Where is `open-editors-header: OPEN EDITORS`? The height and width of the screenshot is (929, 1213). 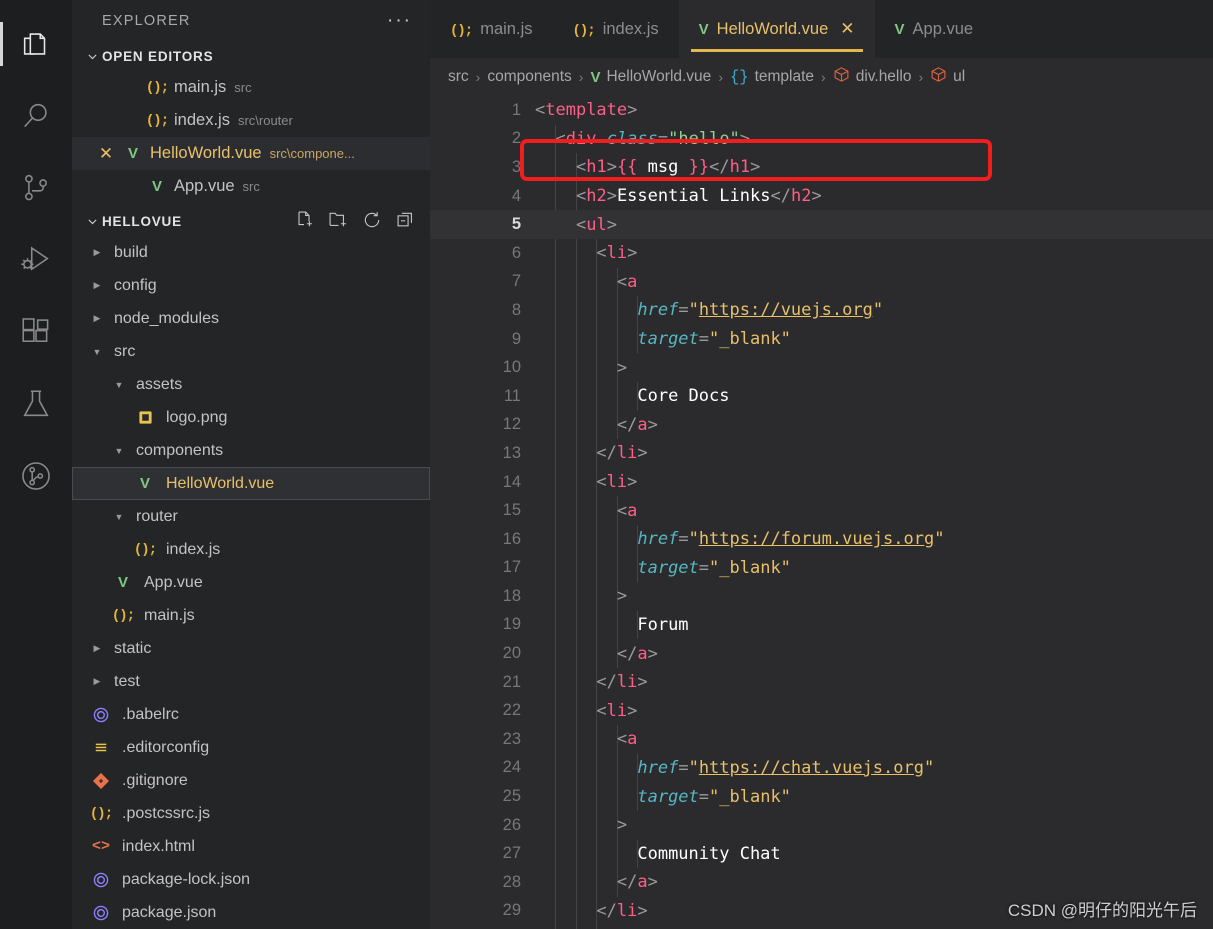 open-editors-header: OPEN EDITORS is located at coordinates (251, 56).